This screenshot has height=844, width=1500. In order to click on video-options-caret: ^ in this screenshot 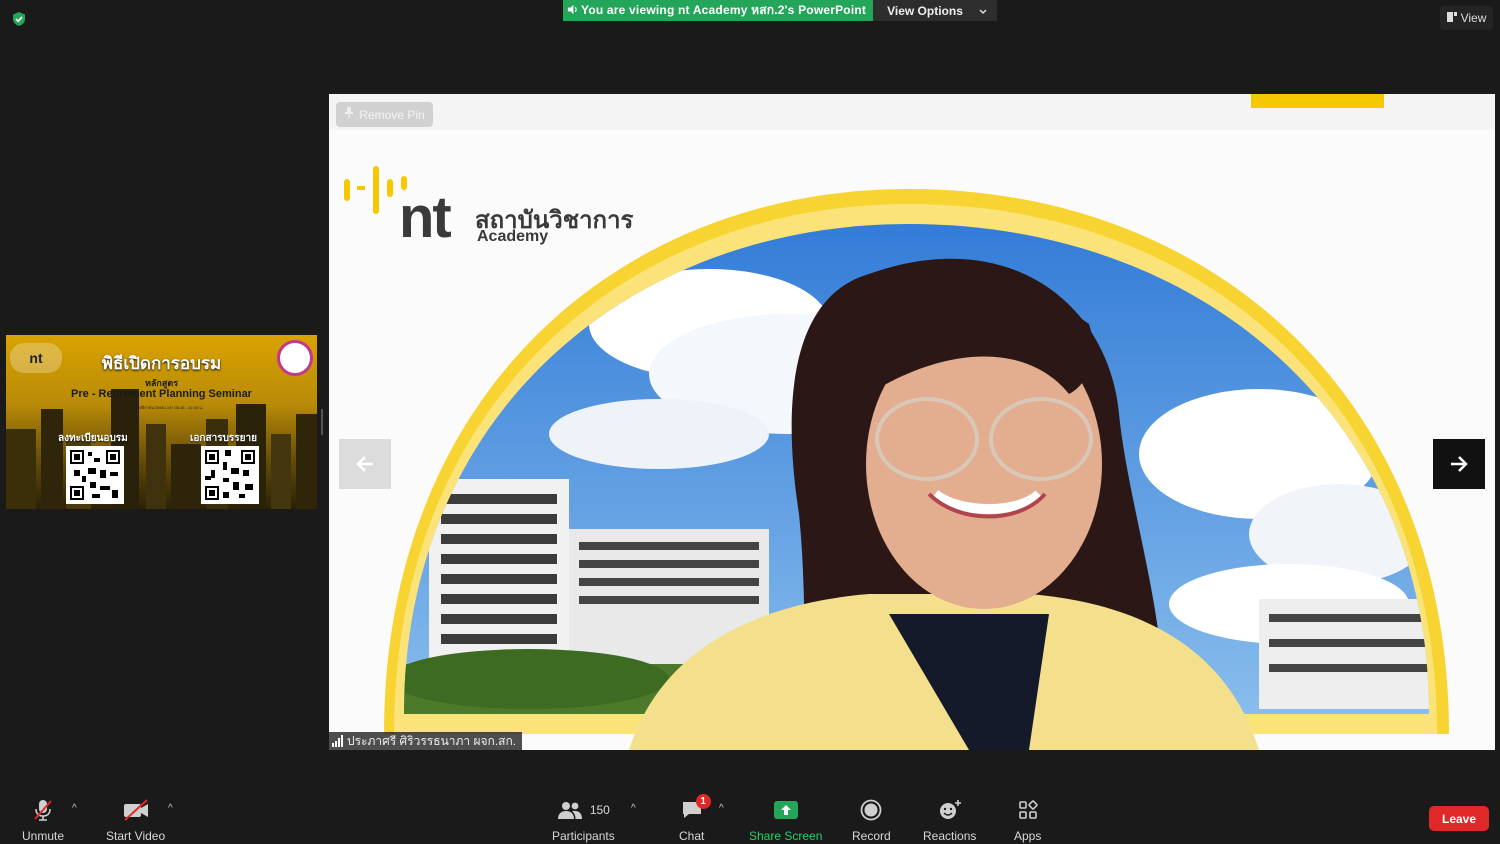, I will do `click(170, 808)`.